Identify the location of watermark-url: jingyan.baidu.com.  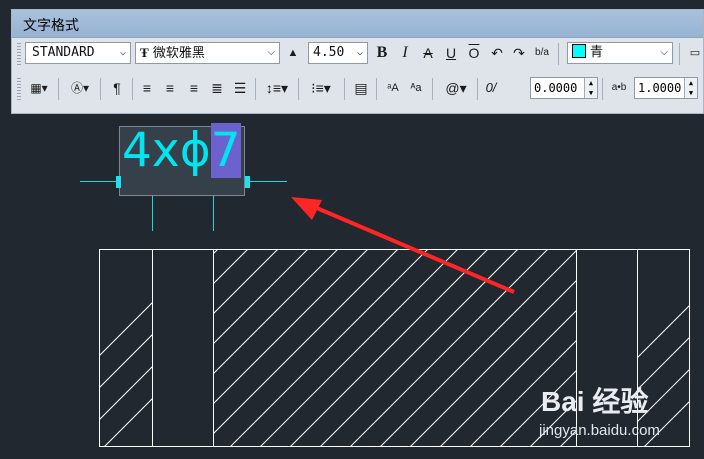
(599, 430).